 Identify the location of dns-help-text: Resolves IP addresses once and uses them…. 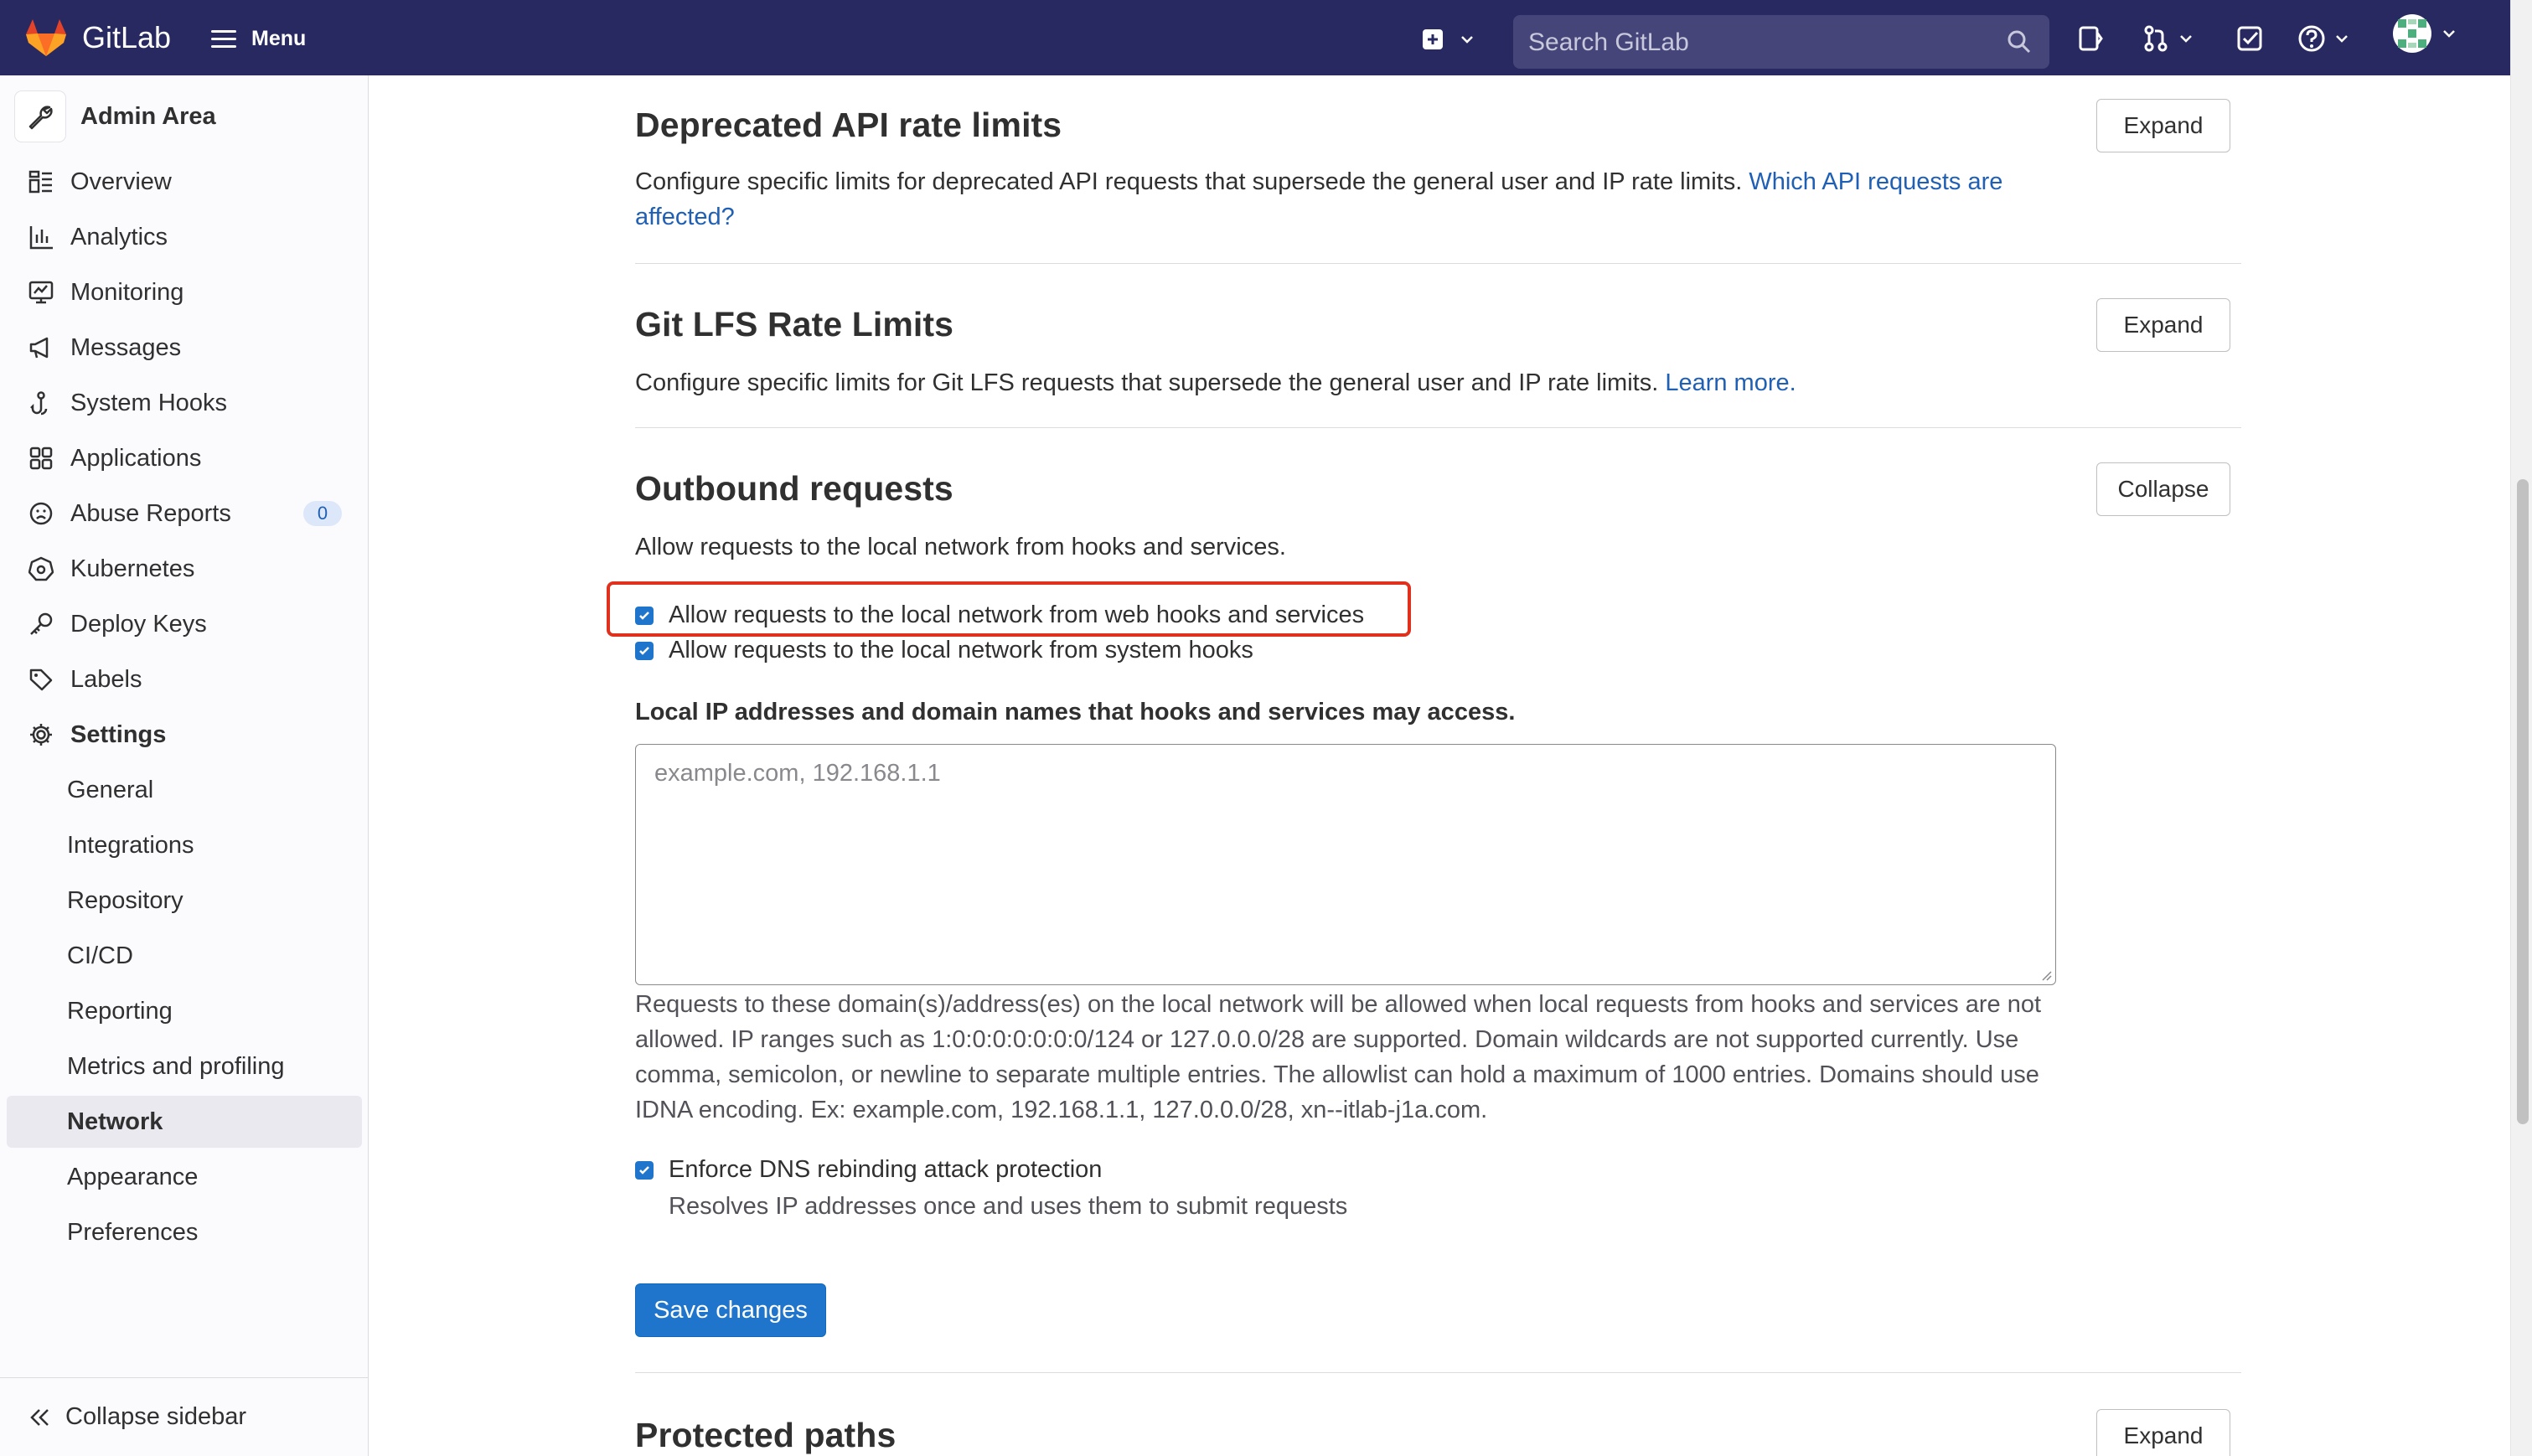
(1009, 1206).